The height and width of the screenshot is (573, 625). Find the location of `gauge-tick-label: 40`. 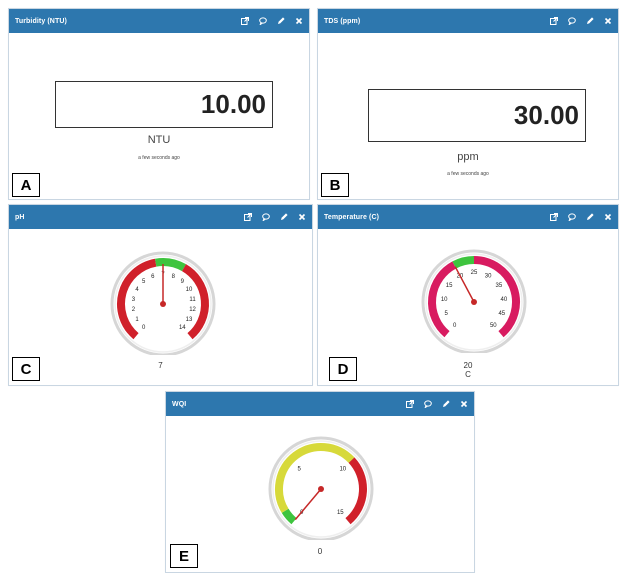

gauge-tick-label: 40 is located at coordinates (503, 300).